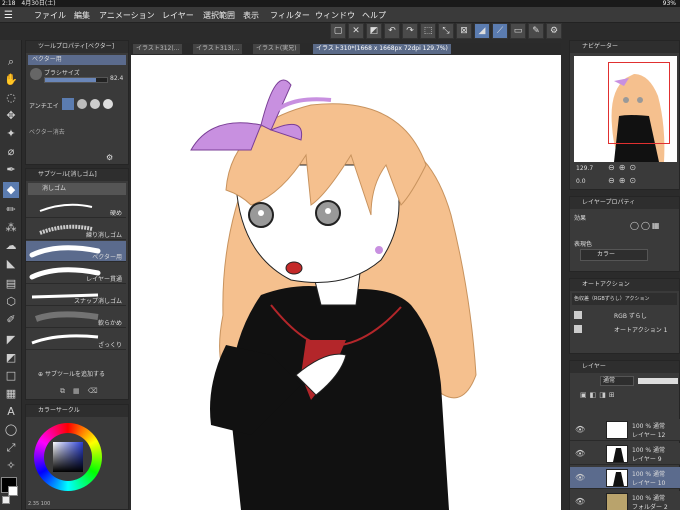  What do you see at coordinates (65, 339) in the screenshot?
I see `stroke-preview-rough` at bounding box center [65, 339].